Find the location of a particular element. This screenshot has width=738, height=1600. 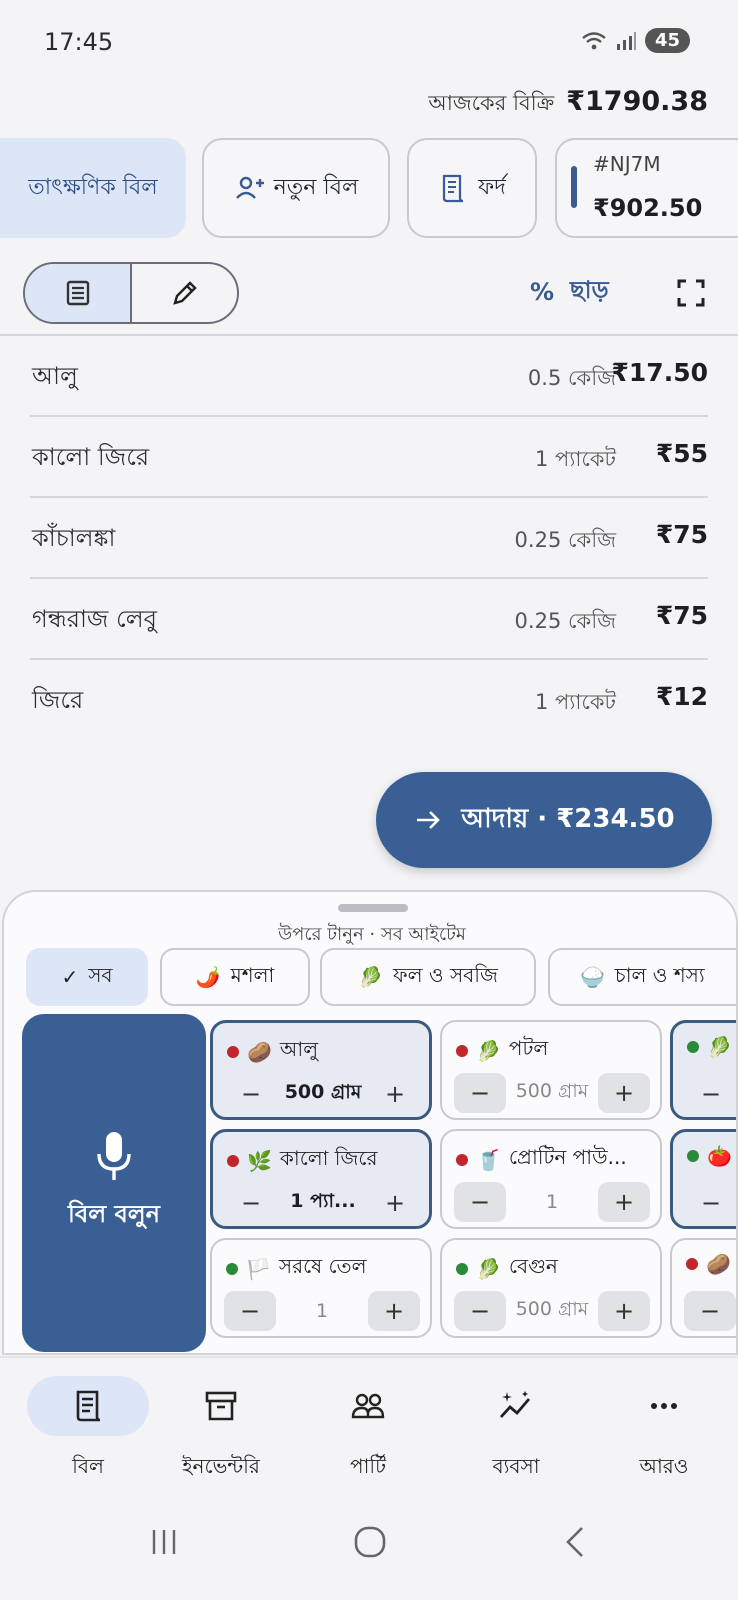

today-sales-value: ₹1790.38 is located at coordinates (637, 101).